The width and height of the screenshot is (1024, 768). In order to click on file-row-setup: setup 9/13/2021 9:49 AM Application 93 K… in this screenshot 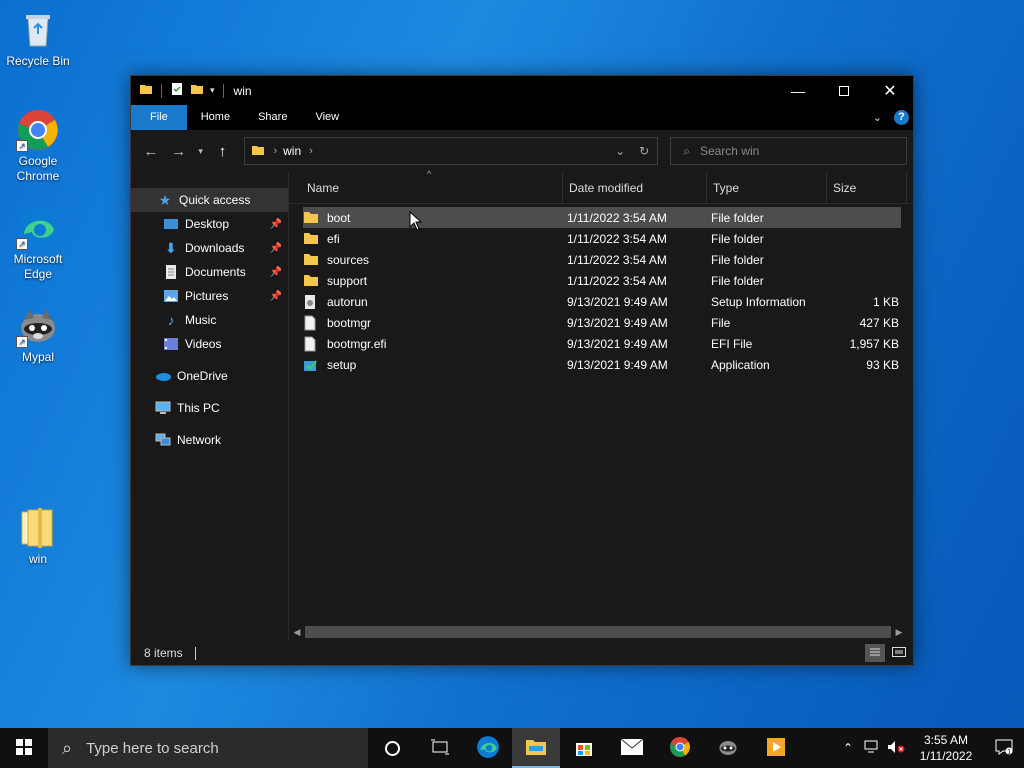, I will do `click(602, 364)`.